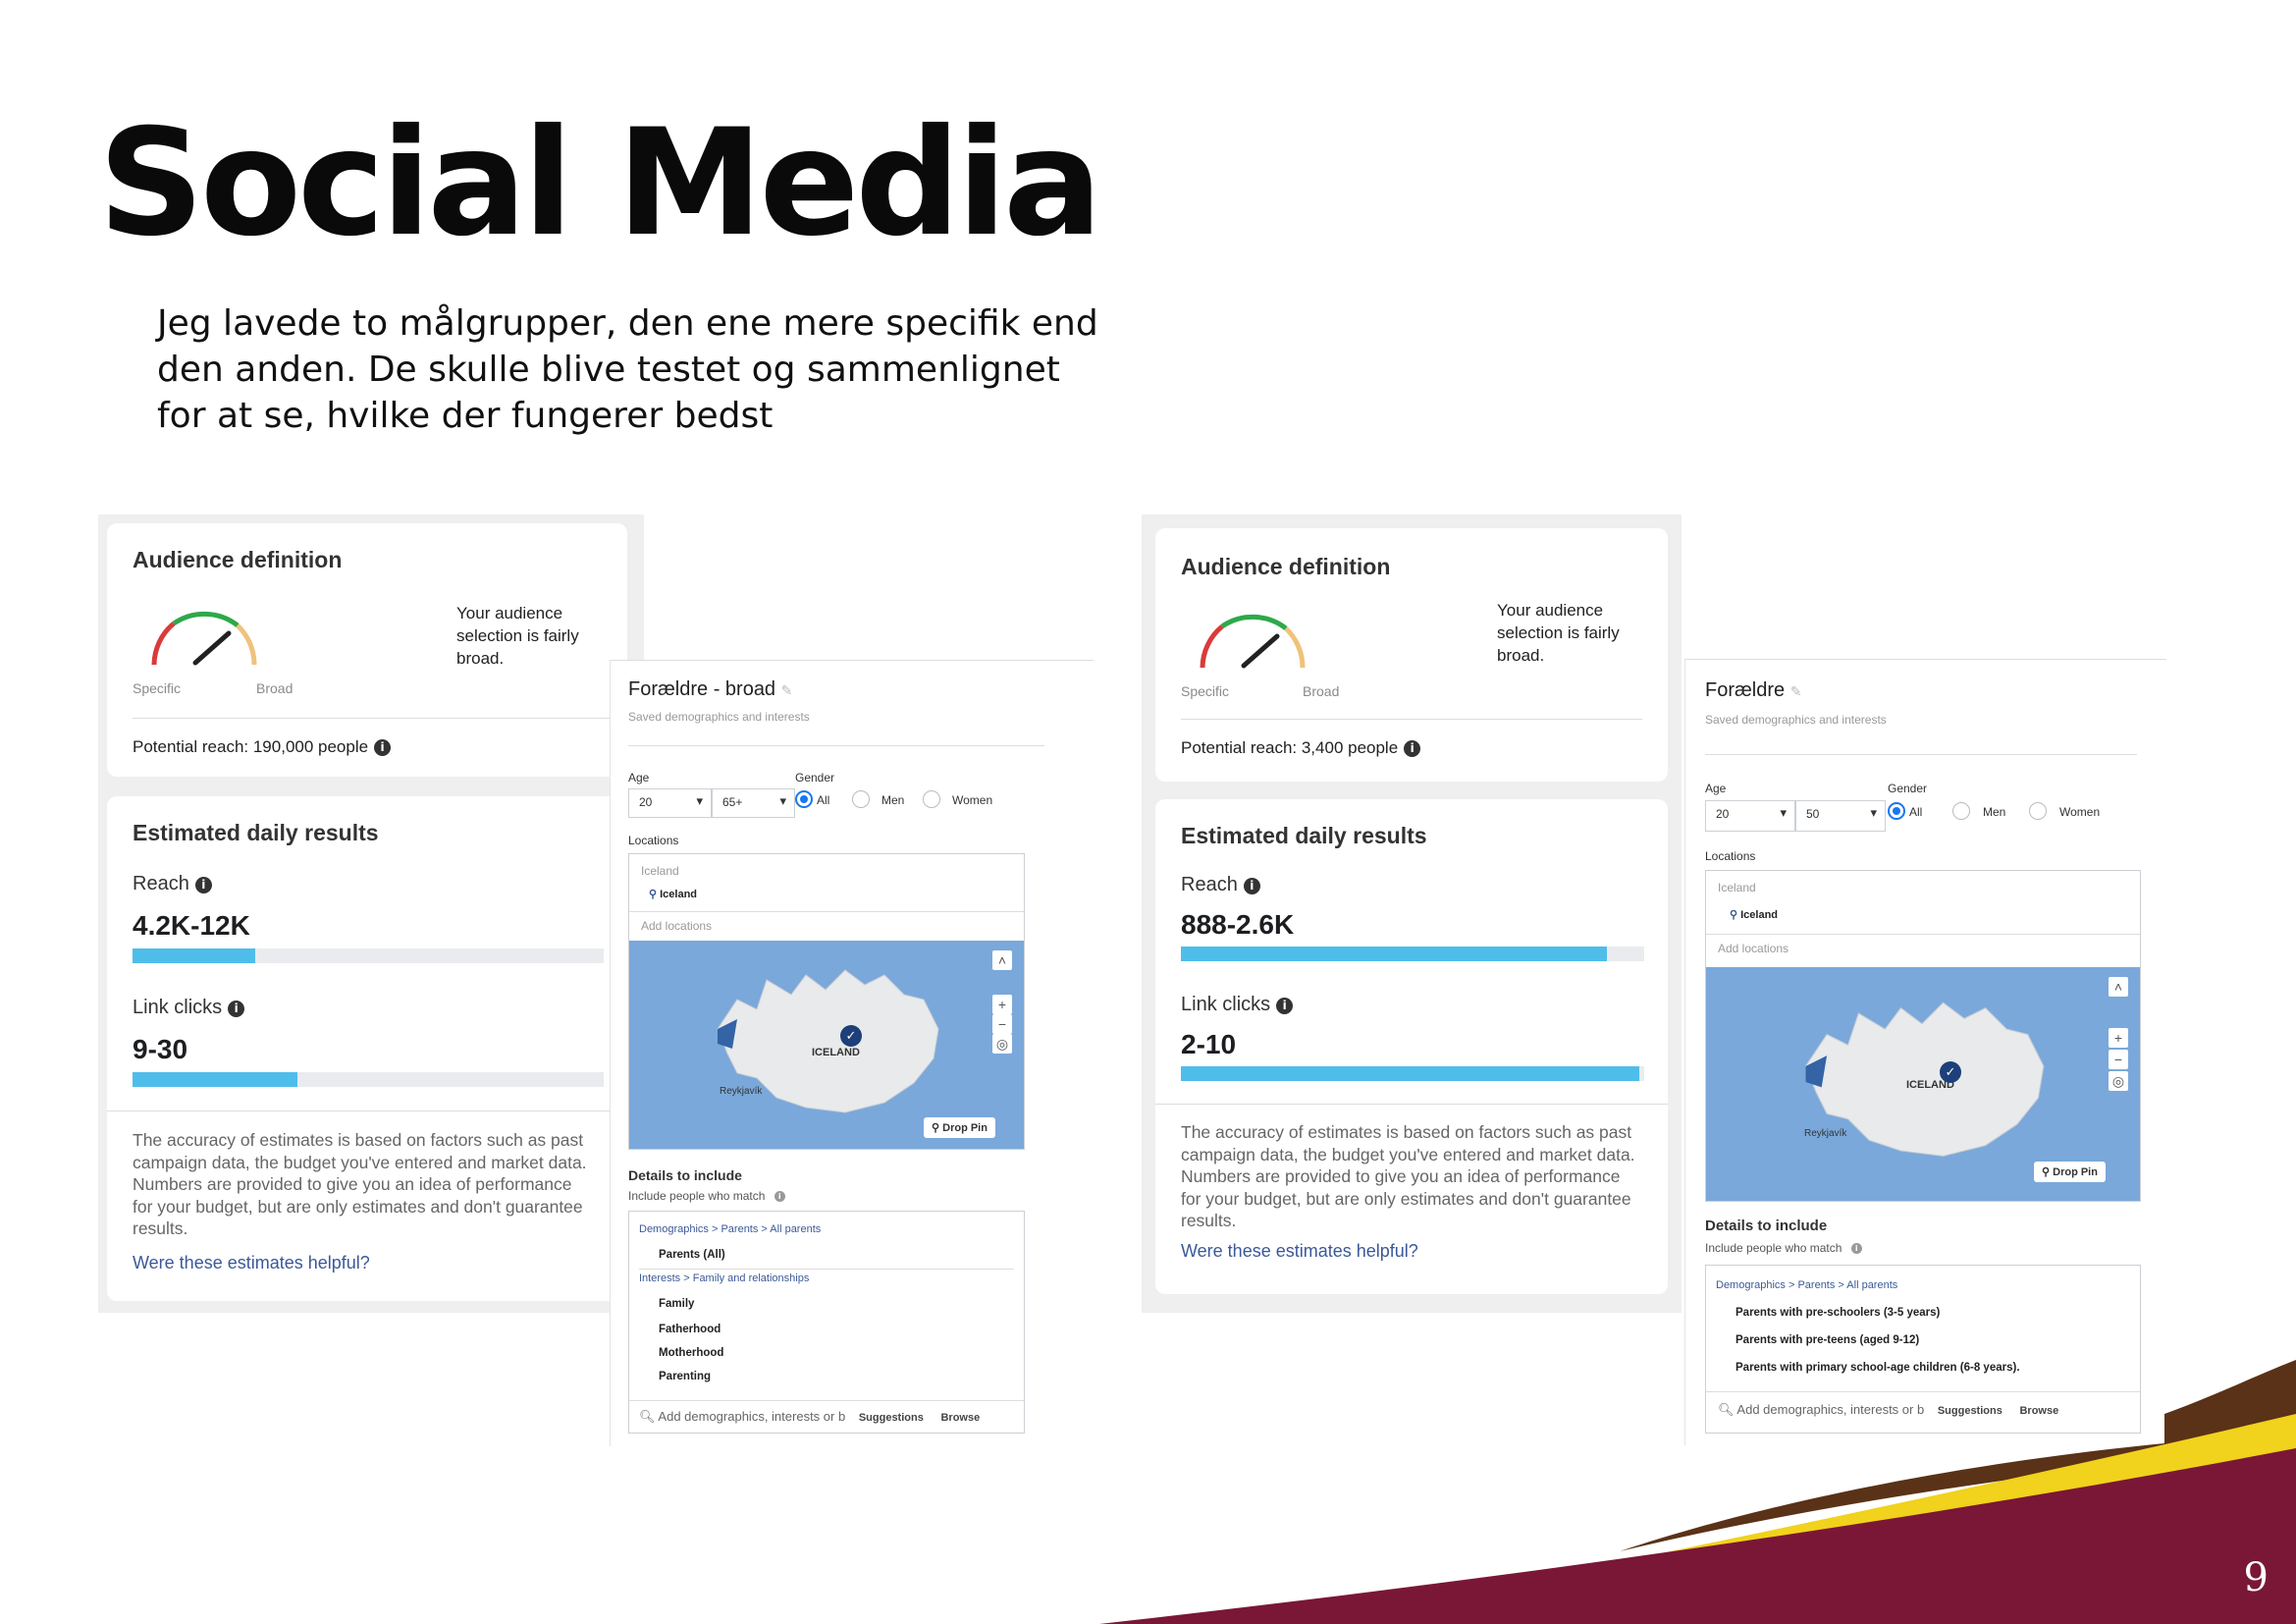 The width and height of the screenshot is (2296, 1624). I want to click on footer-wave-decoration, so click(1697, 1492).